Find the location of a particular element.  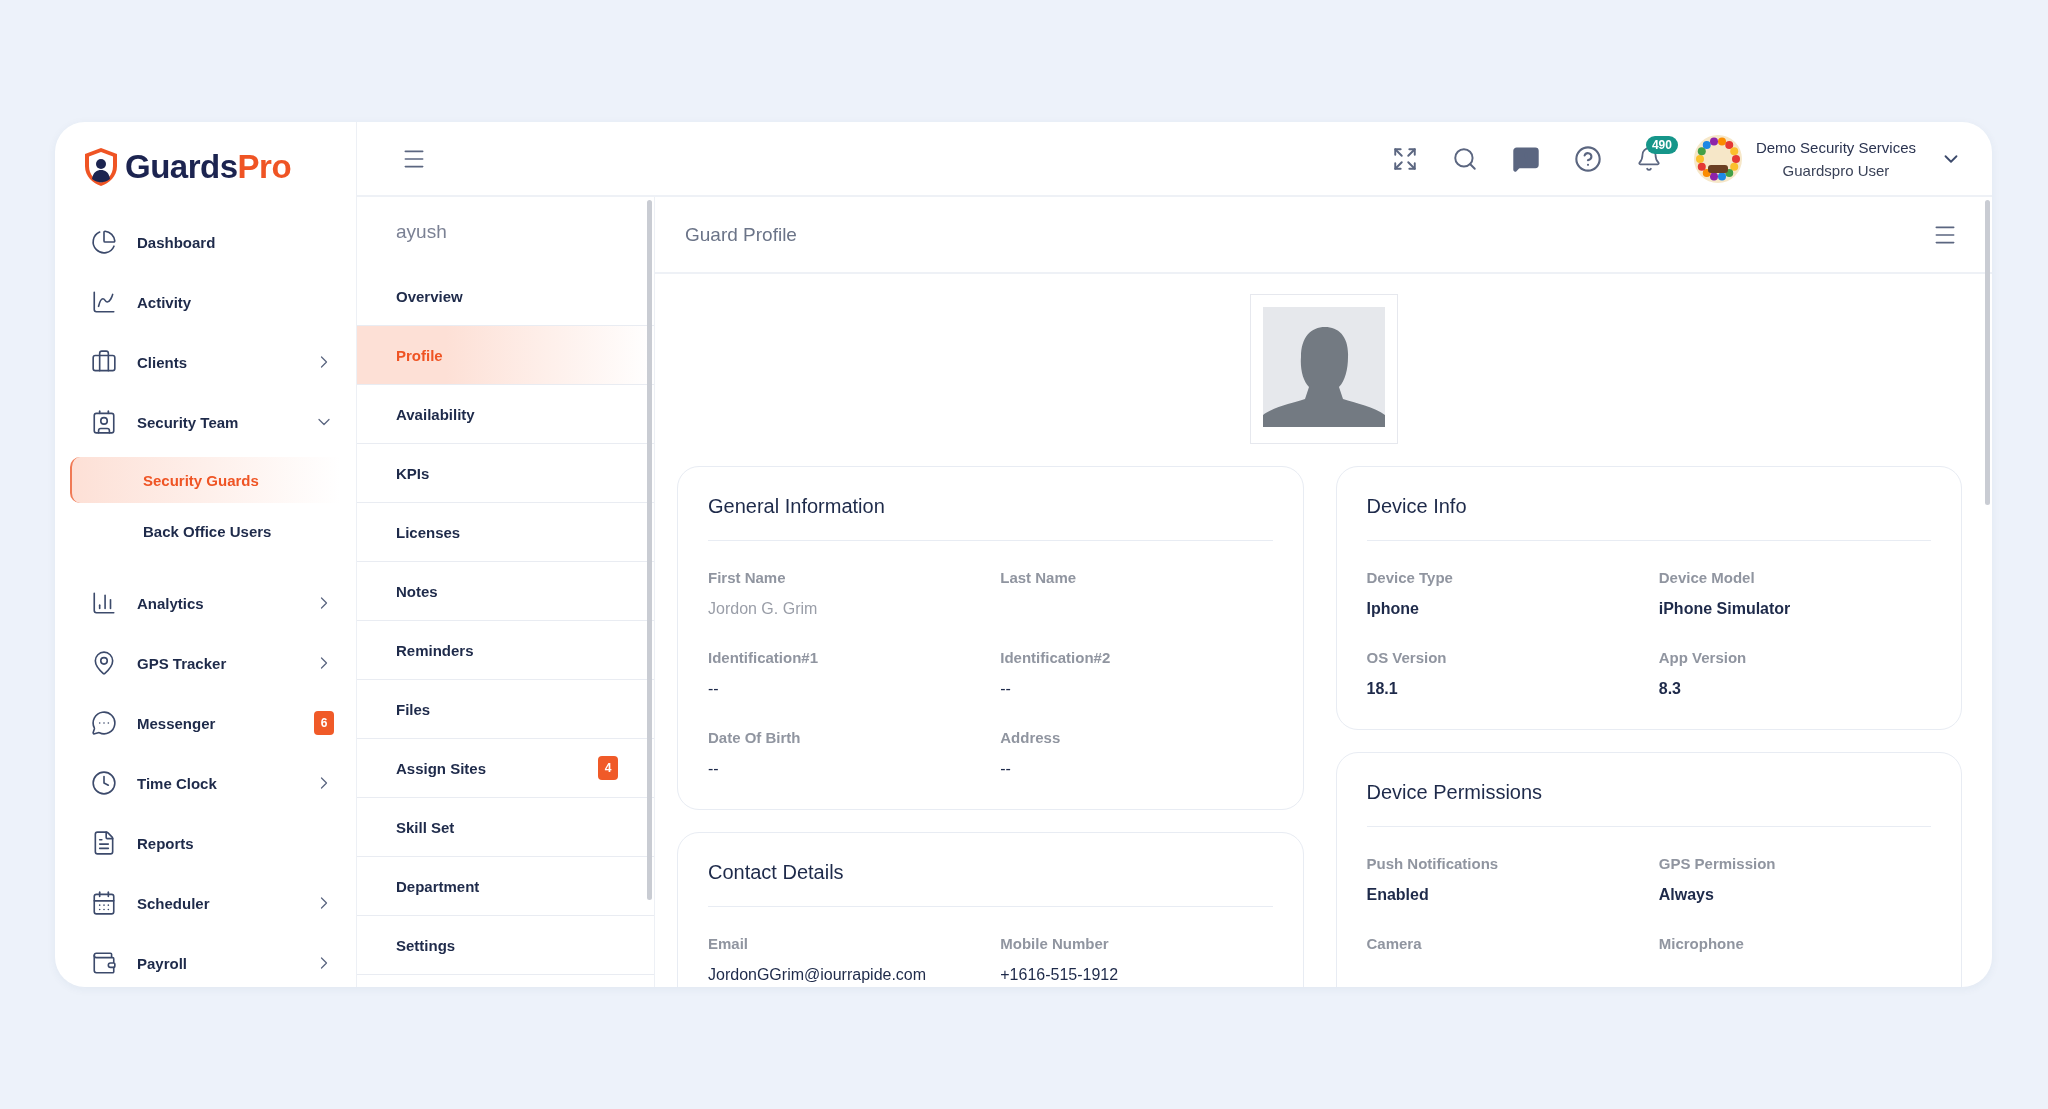

field-value: Jordon G. Grim is located at coordinates (763, 609).